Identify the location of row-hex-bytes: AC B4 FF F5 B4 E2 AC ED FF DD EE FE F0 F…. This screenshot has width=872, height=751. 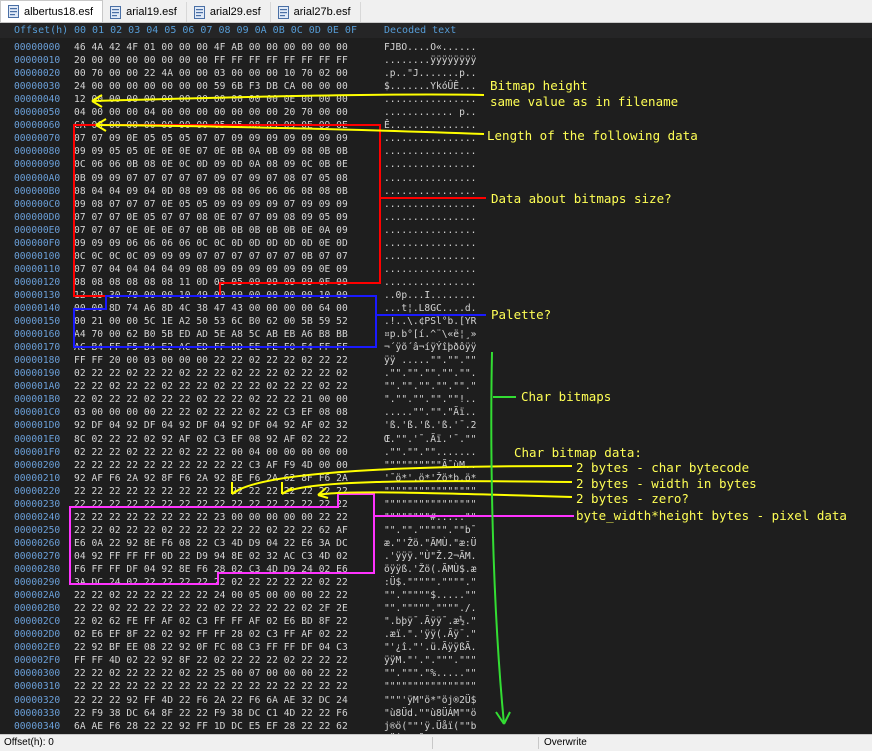
(211, 347).